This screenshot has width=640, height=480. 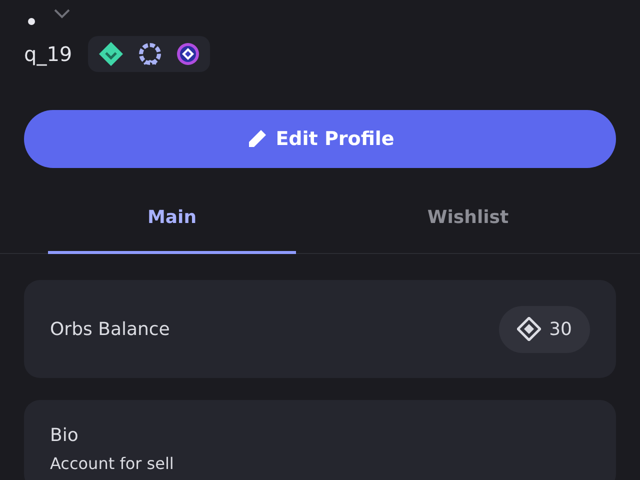 What do you see at coordinates (62, 14) in the screenshot?
I see `chevron-down-icon` at bounding box center [62, 14].